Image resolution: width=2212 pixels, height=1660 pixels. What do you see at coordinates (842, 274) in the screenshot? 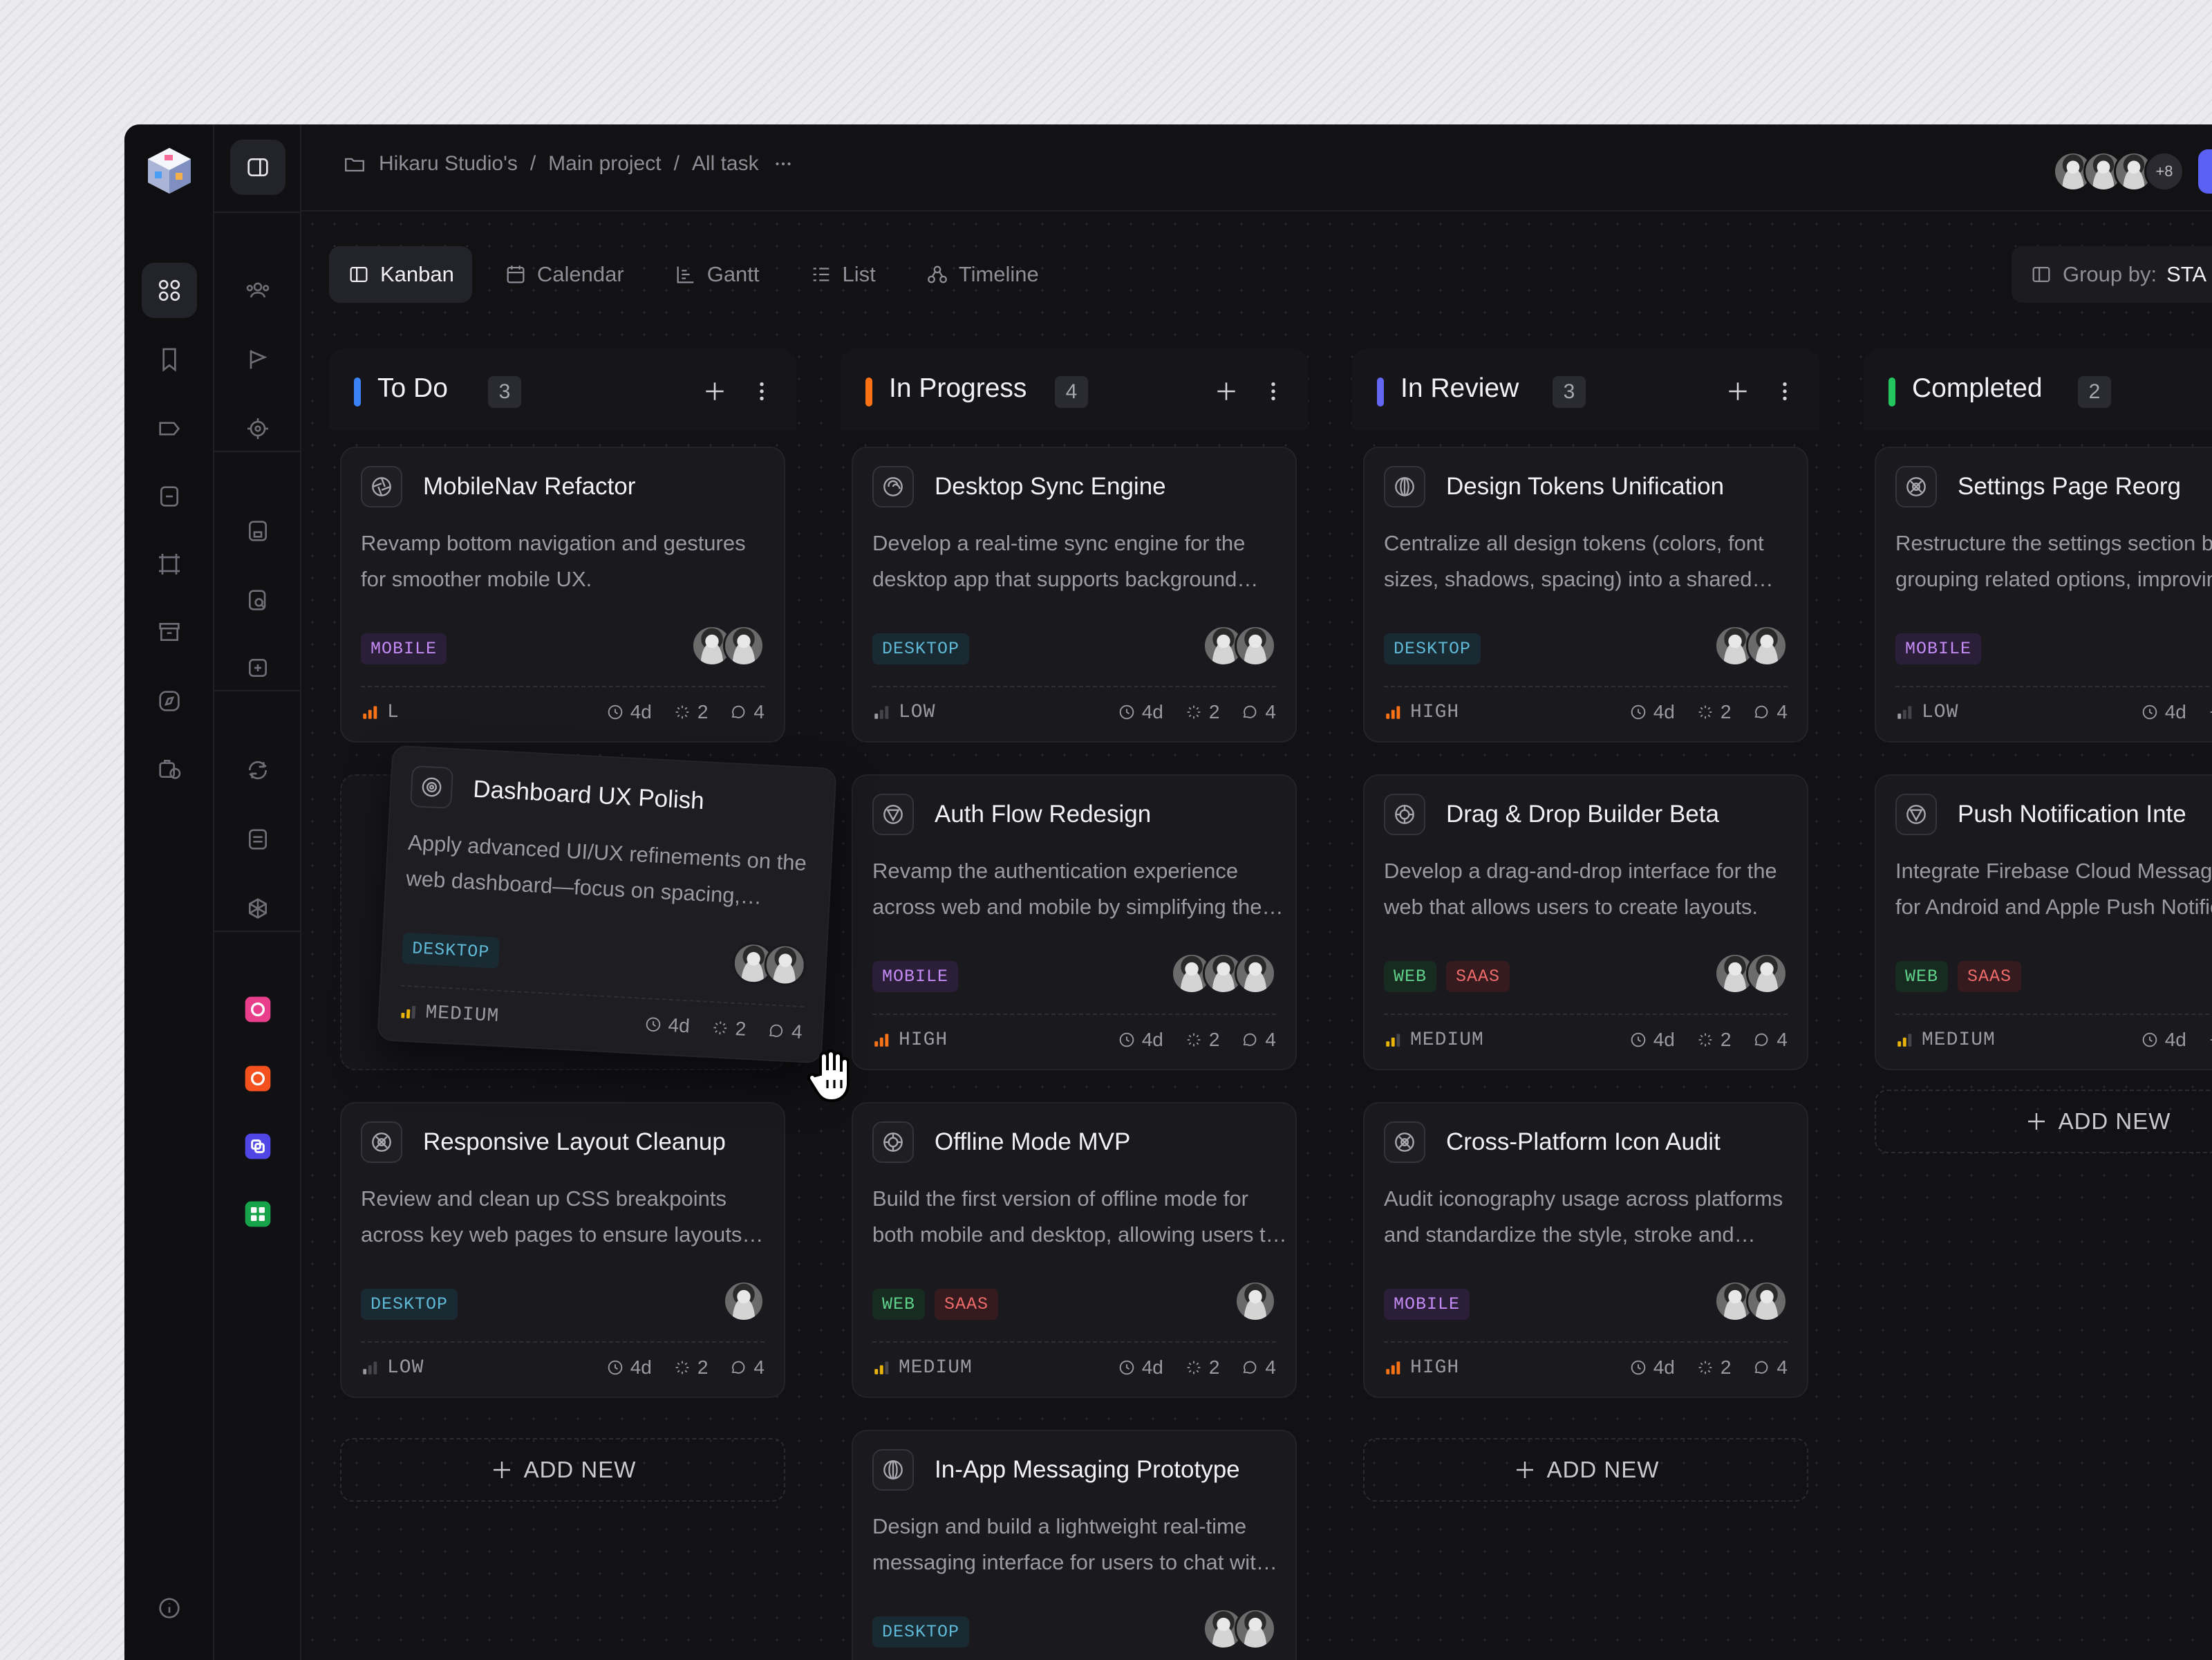
I see `tab-list: List` at bounding box center [842, 274].